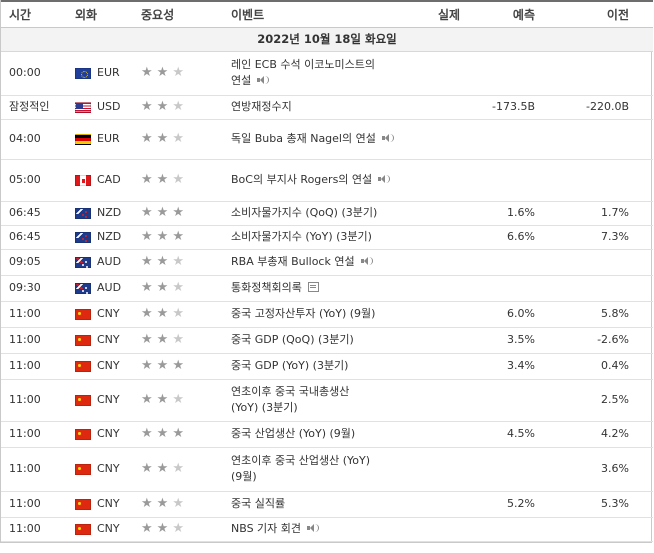 The image size is (654, 553). Describe the element at coordinates (519, 314) in the screenshot. I see `event-forecast: 6.0%` at that location.